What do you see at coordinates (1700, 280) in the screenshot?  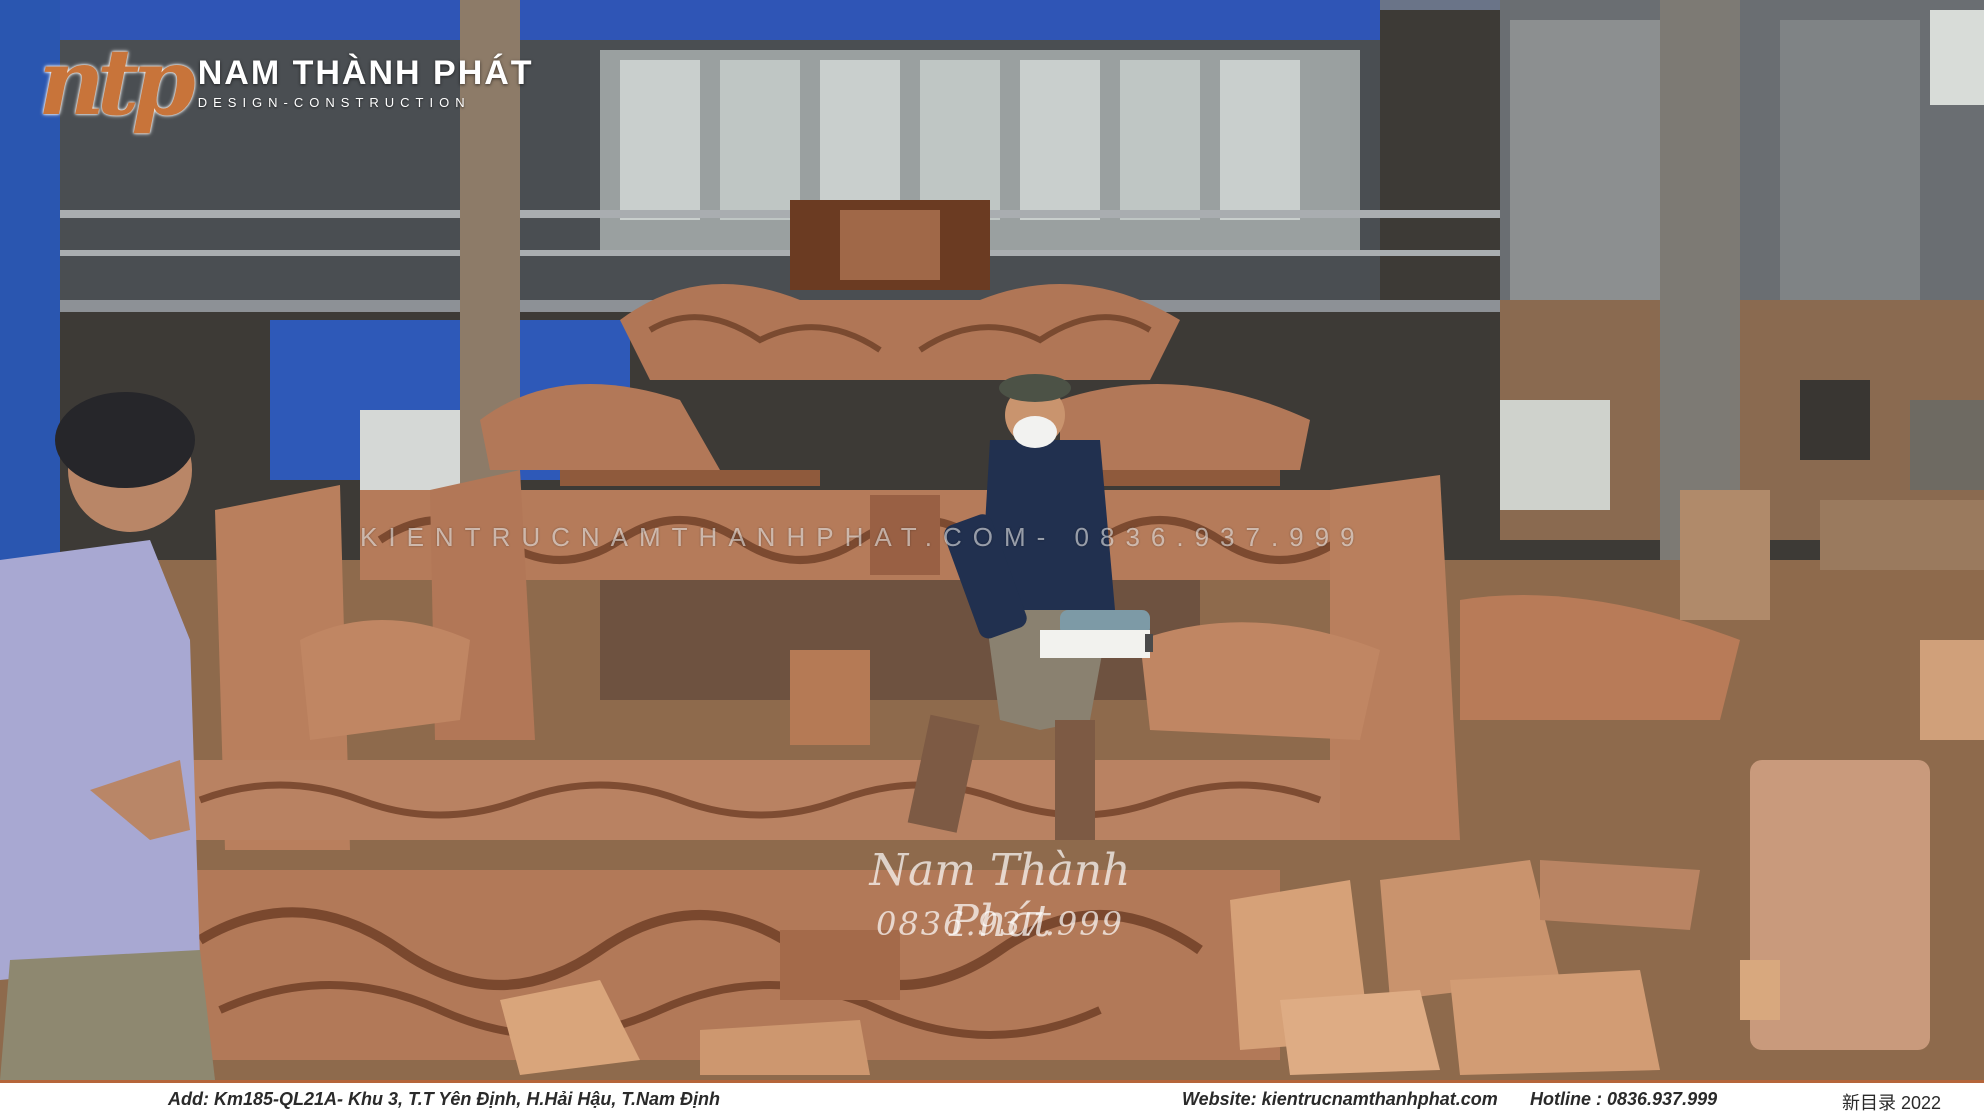 I see `steel-pillar` at bounding box center [1700, 280].